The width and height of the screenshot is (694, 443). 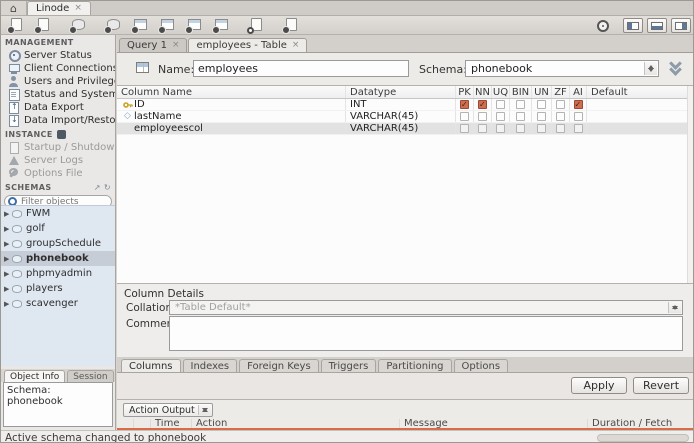 What do you see at coordinates (577, 92) in the screenshot?
I see `col-header-ai: AI` at bounding box center [577, 92].